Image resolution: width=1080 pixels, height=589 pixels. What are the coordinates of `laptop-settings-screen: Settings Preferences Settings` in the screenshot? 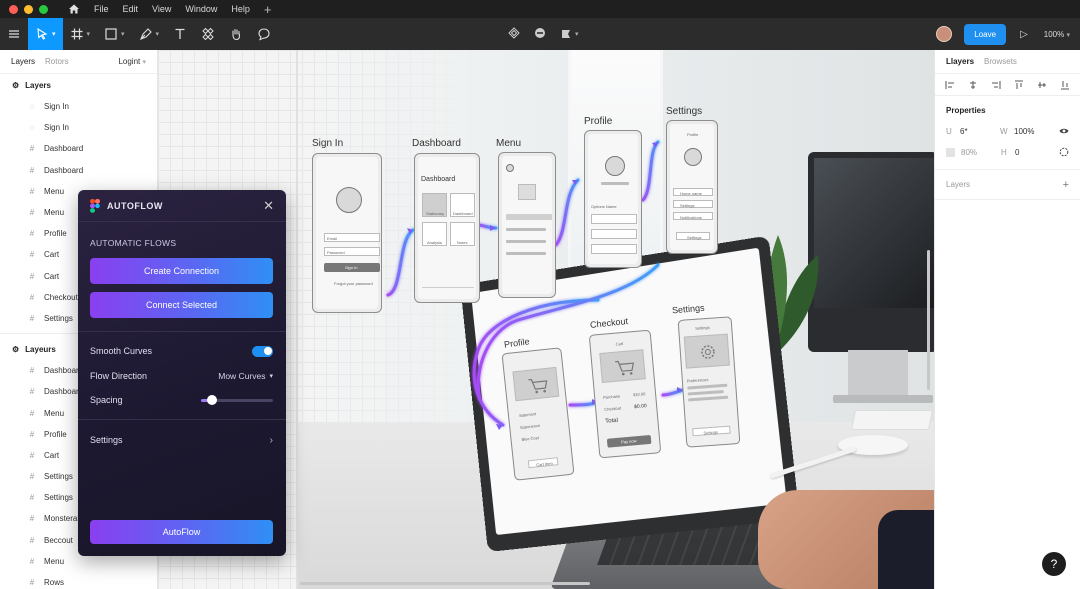 It's located at (709, 382).